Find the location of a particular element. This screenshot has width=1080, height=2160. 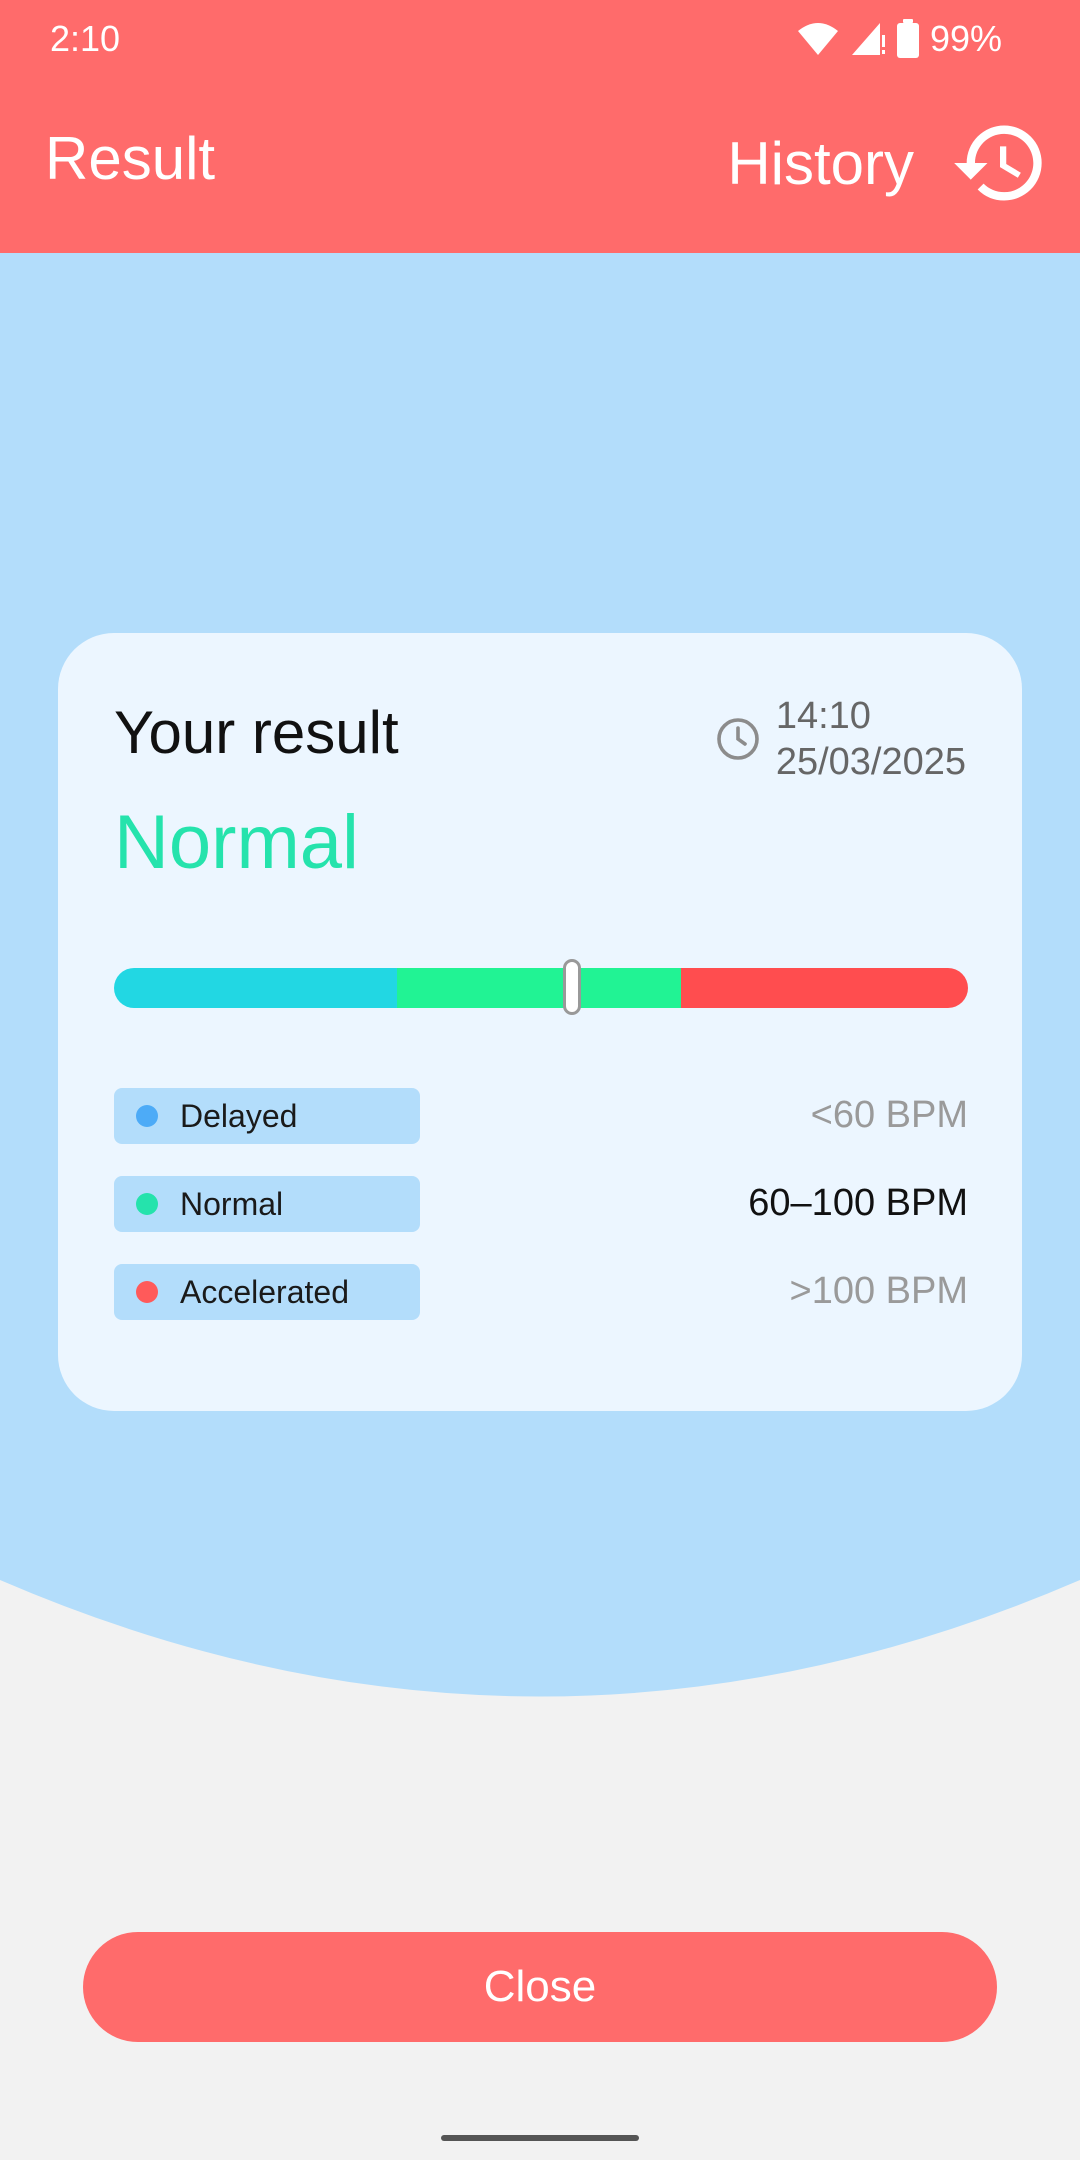

legend-label: Delayed is located at coordinates (239, 1116).